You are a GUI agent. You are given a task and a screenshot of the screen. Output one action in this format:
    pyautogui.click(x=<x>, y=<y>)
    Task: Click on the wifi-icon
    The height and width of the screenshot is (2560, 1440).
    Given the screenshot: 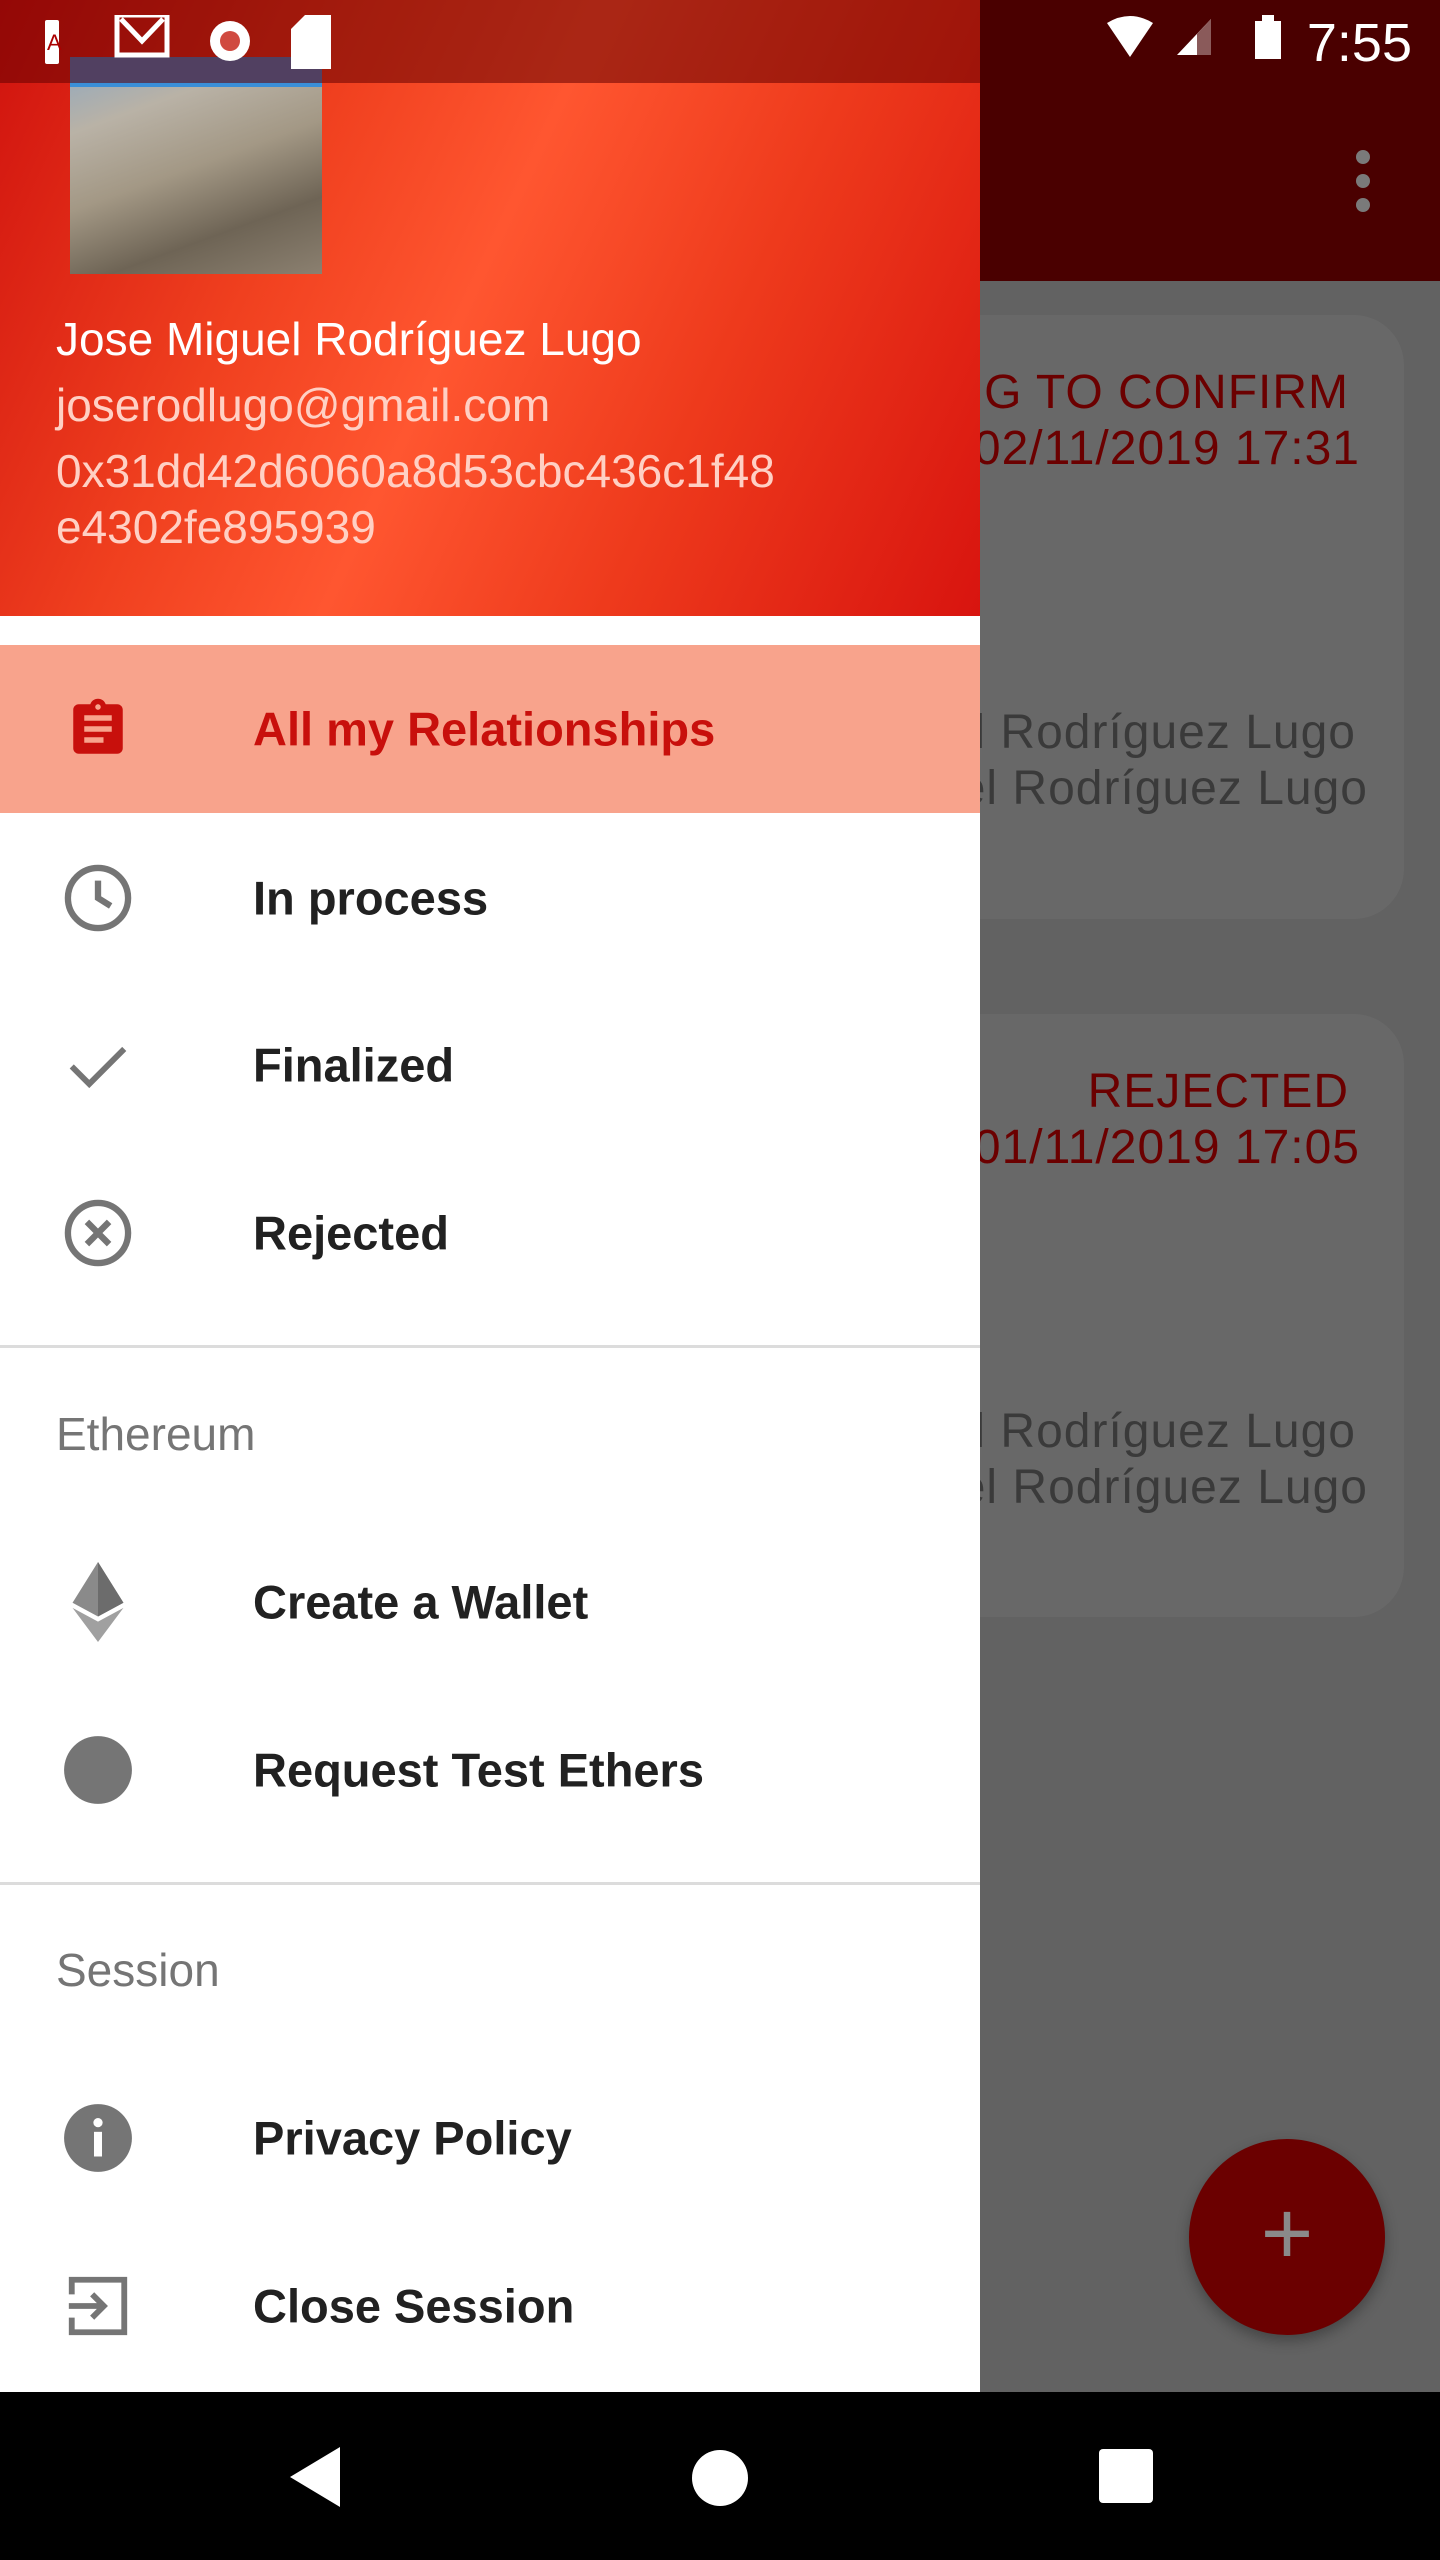 What is the action you would take?
    pyautogui.click(x=1130, y=36)
    